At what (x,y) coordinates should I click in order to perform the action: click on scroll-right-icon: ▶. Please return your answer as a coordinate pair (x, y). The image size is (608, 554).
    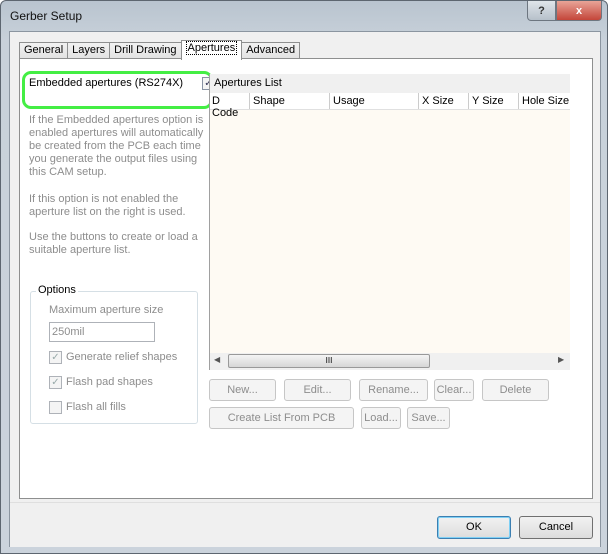
    Looking at the image, I should click on (561, 359).